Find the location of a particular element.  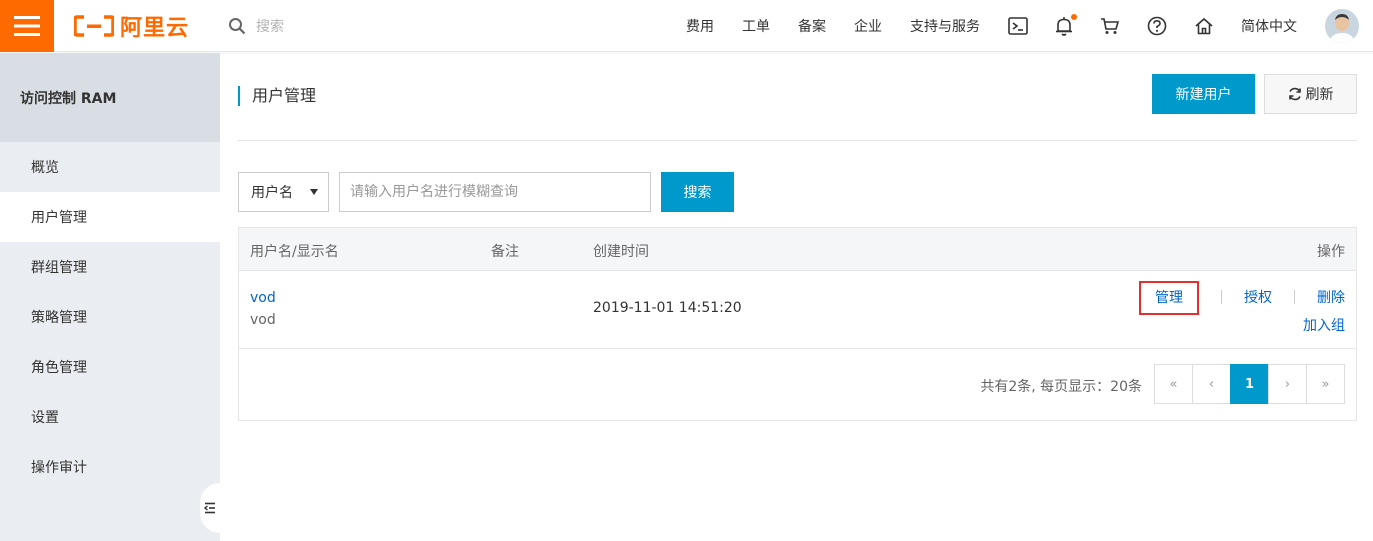

aliyun-logo-icon is located at coordinates (94, 26).